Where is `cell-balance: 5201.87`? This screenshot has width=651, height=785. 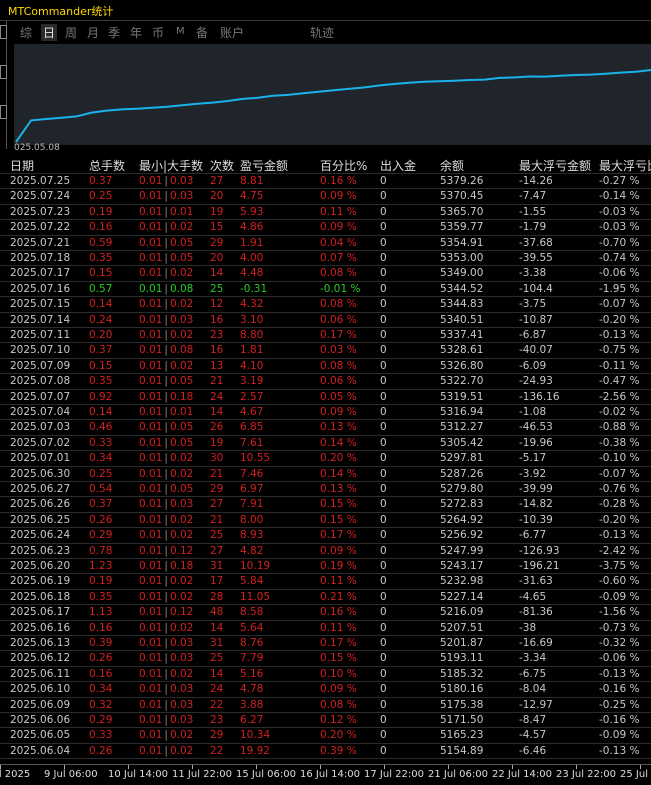 cell-balance: 5201.87 is located at coordinates (462, 643).